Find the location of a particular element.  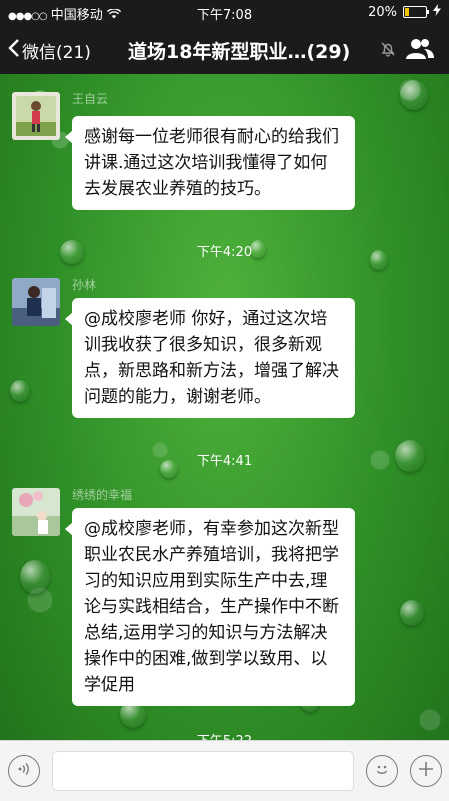

voice-button is located at coordinates (24, 771).